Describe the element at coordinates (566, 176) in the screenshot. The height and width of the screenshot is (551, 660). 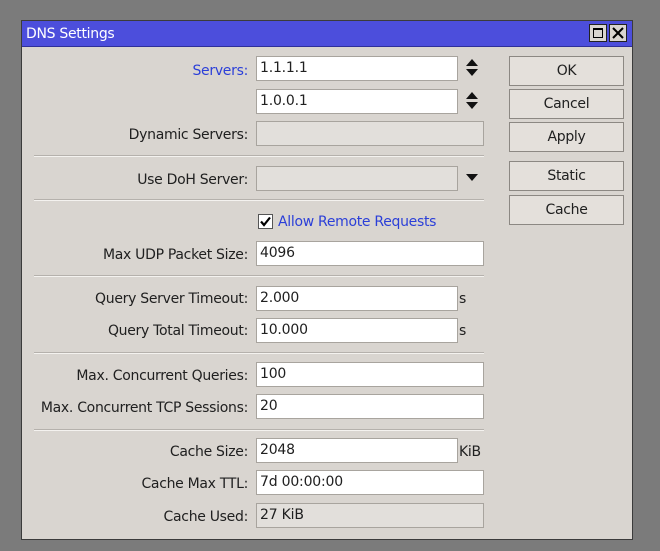
I see `static-button: Static` at that location.